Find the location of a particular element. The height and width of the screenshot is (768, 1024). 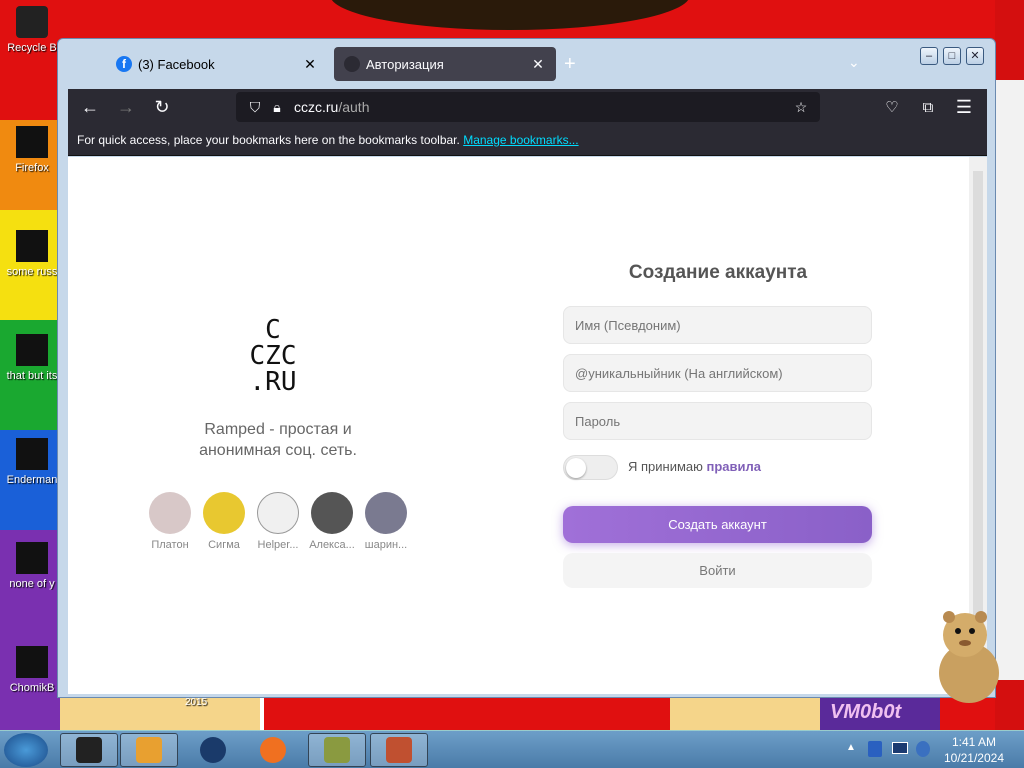

site-logo: C CZC .RU is located at coordinates (273, 356).